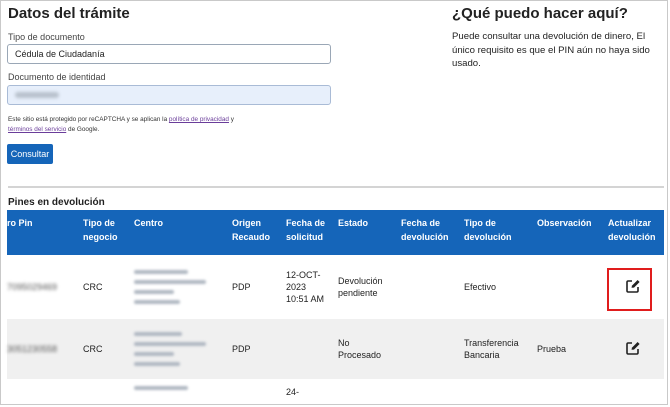 The height and width of the screenshot is (407, 670). I want to click on recaptcha-text-3: de Google., so click(83, 129).